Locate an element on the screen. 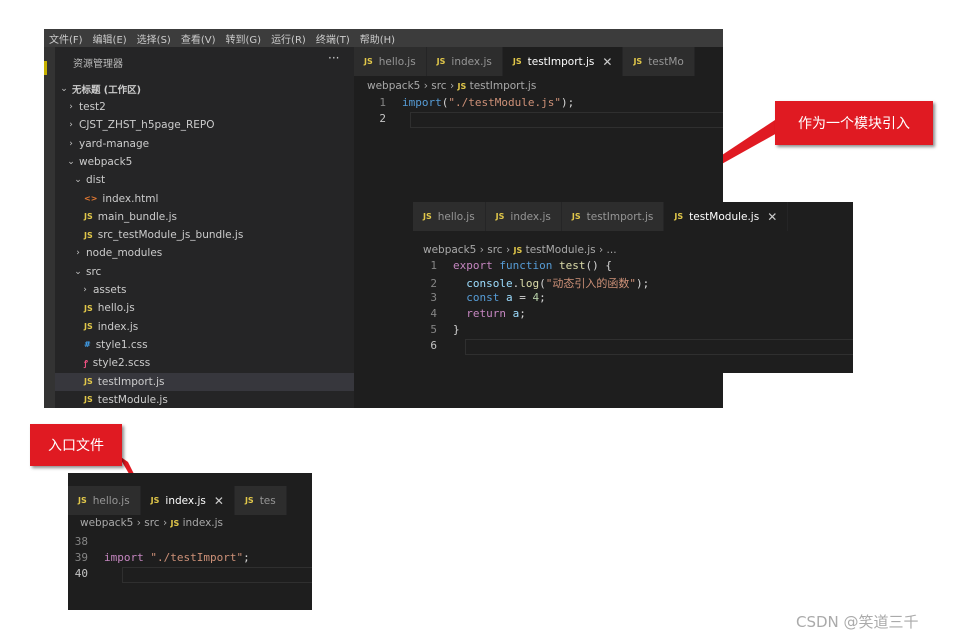 This screenshot has width=962, height=641. tab-testimport-js: JS testImport.js is located at coordinates (613, 216).